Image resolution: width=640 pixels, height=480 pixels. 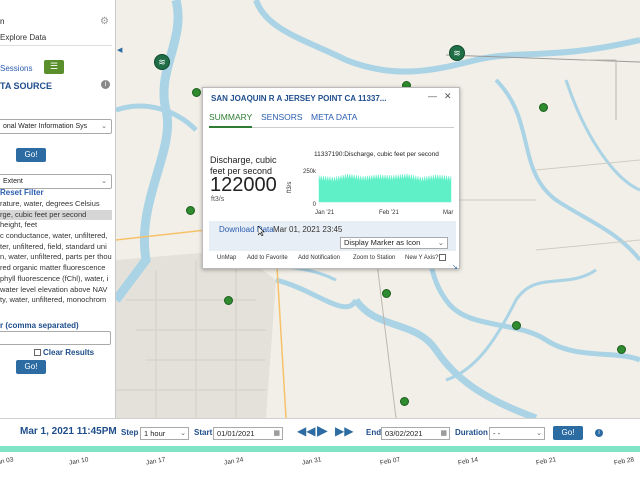 I want to click on step-select: 1 hour ⌄, so click(x=164, y=433).